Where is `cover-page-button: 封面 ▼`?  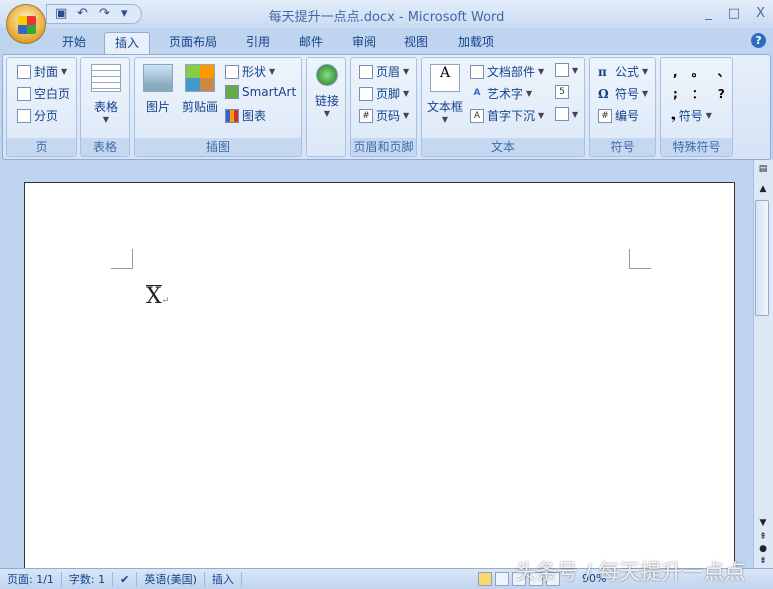 cover-page-button: 封面 ▼ is located at coordinates (42, 71).